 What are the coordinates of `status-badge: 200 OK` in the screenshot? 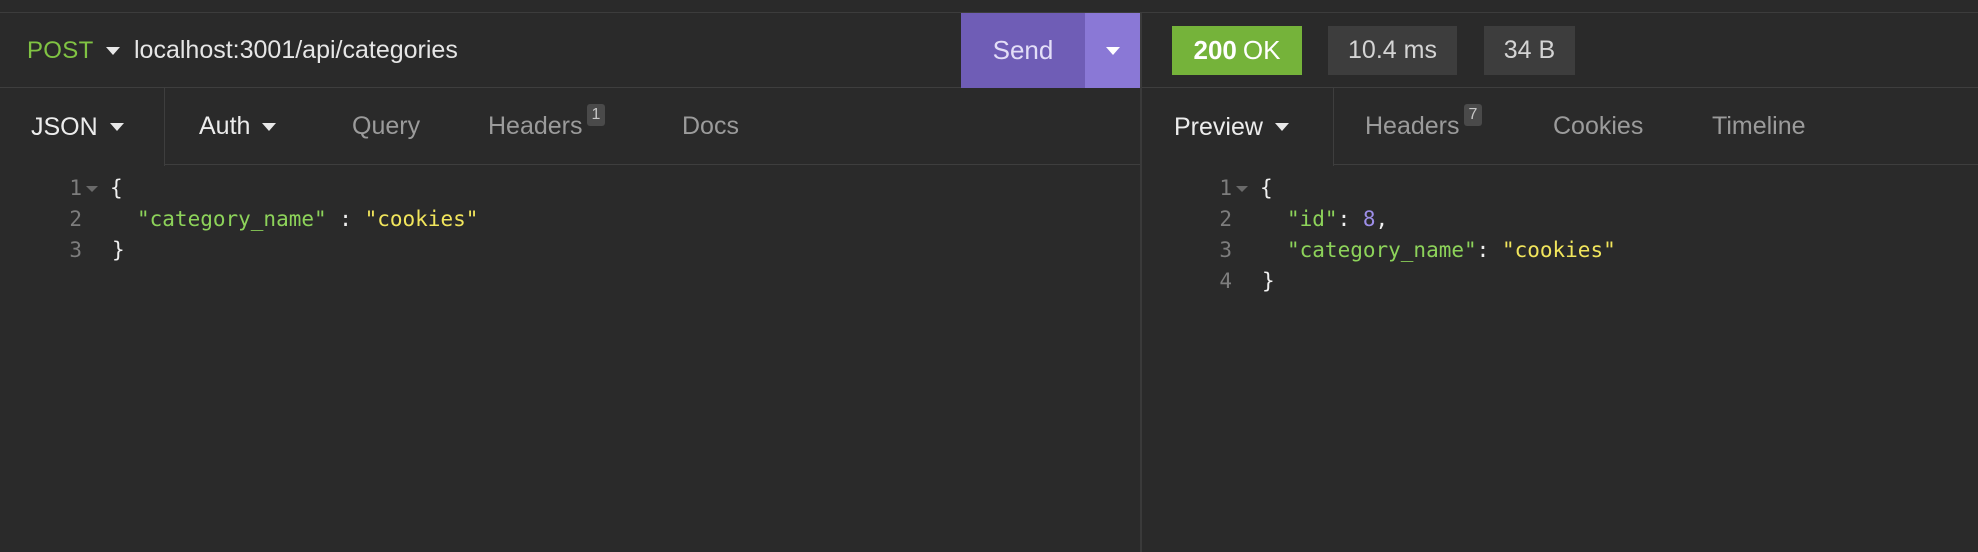 It's located at (1237, 50).